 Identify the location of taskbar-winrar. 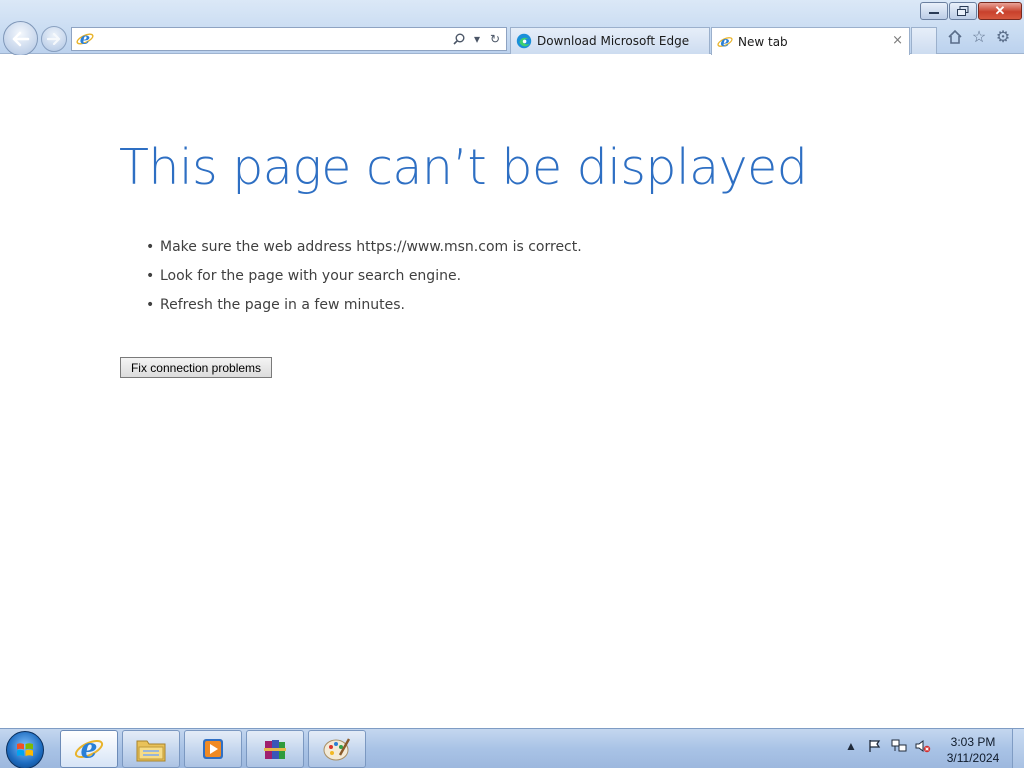
(275, 749).